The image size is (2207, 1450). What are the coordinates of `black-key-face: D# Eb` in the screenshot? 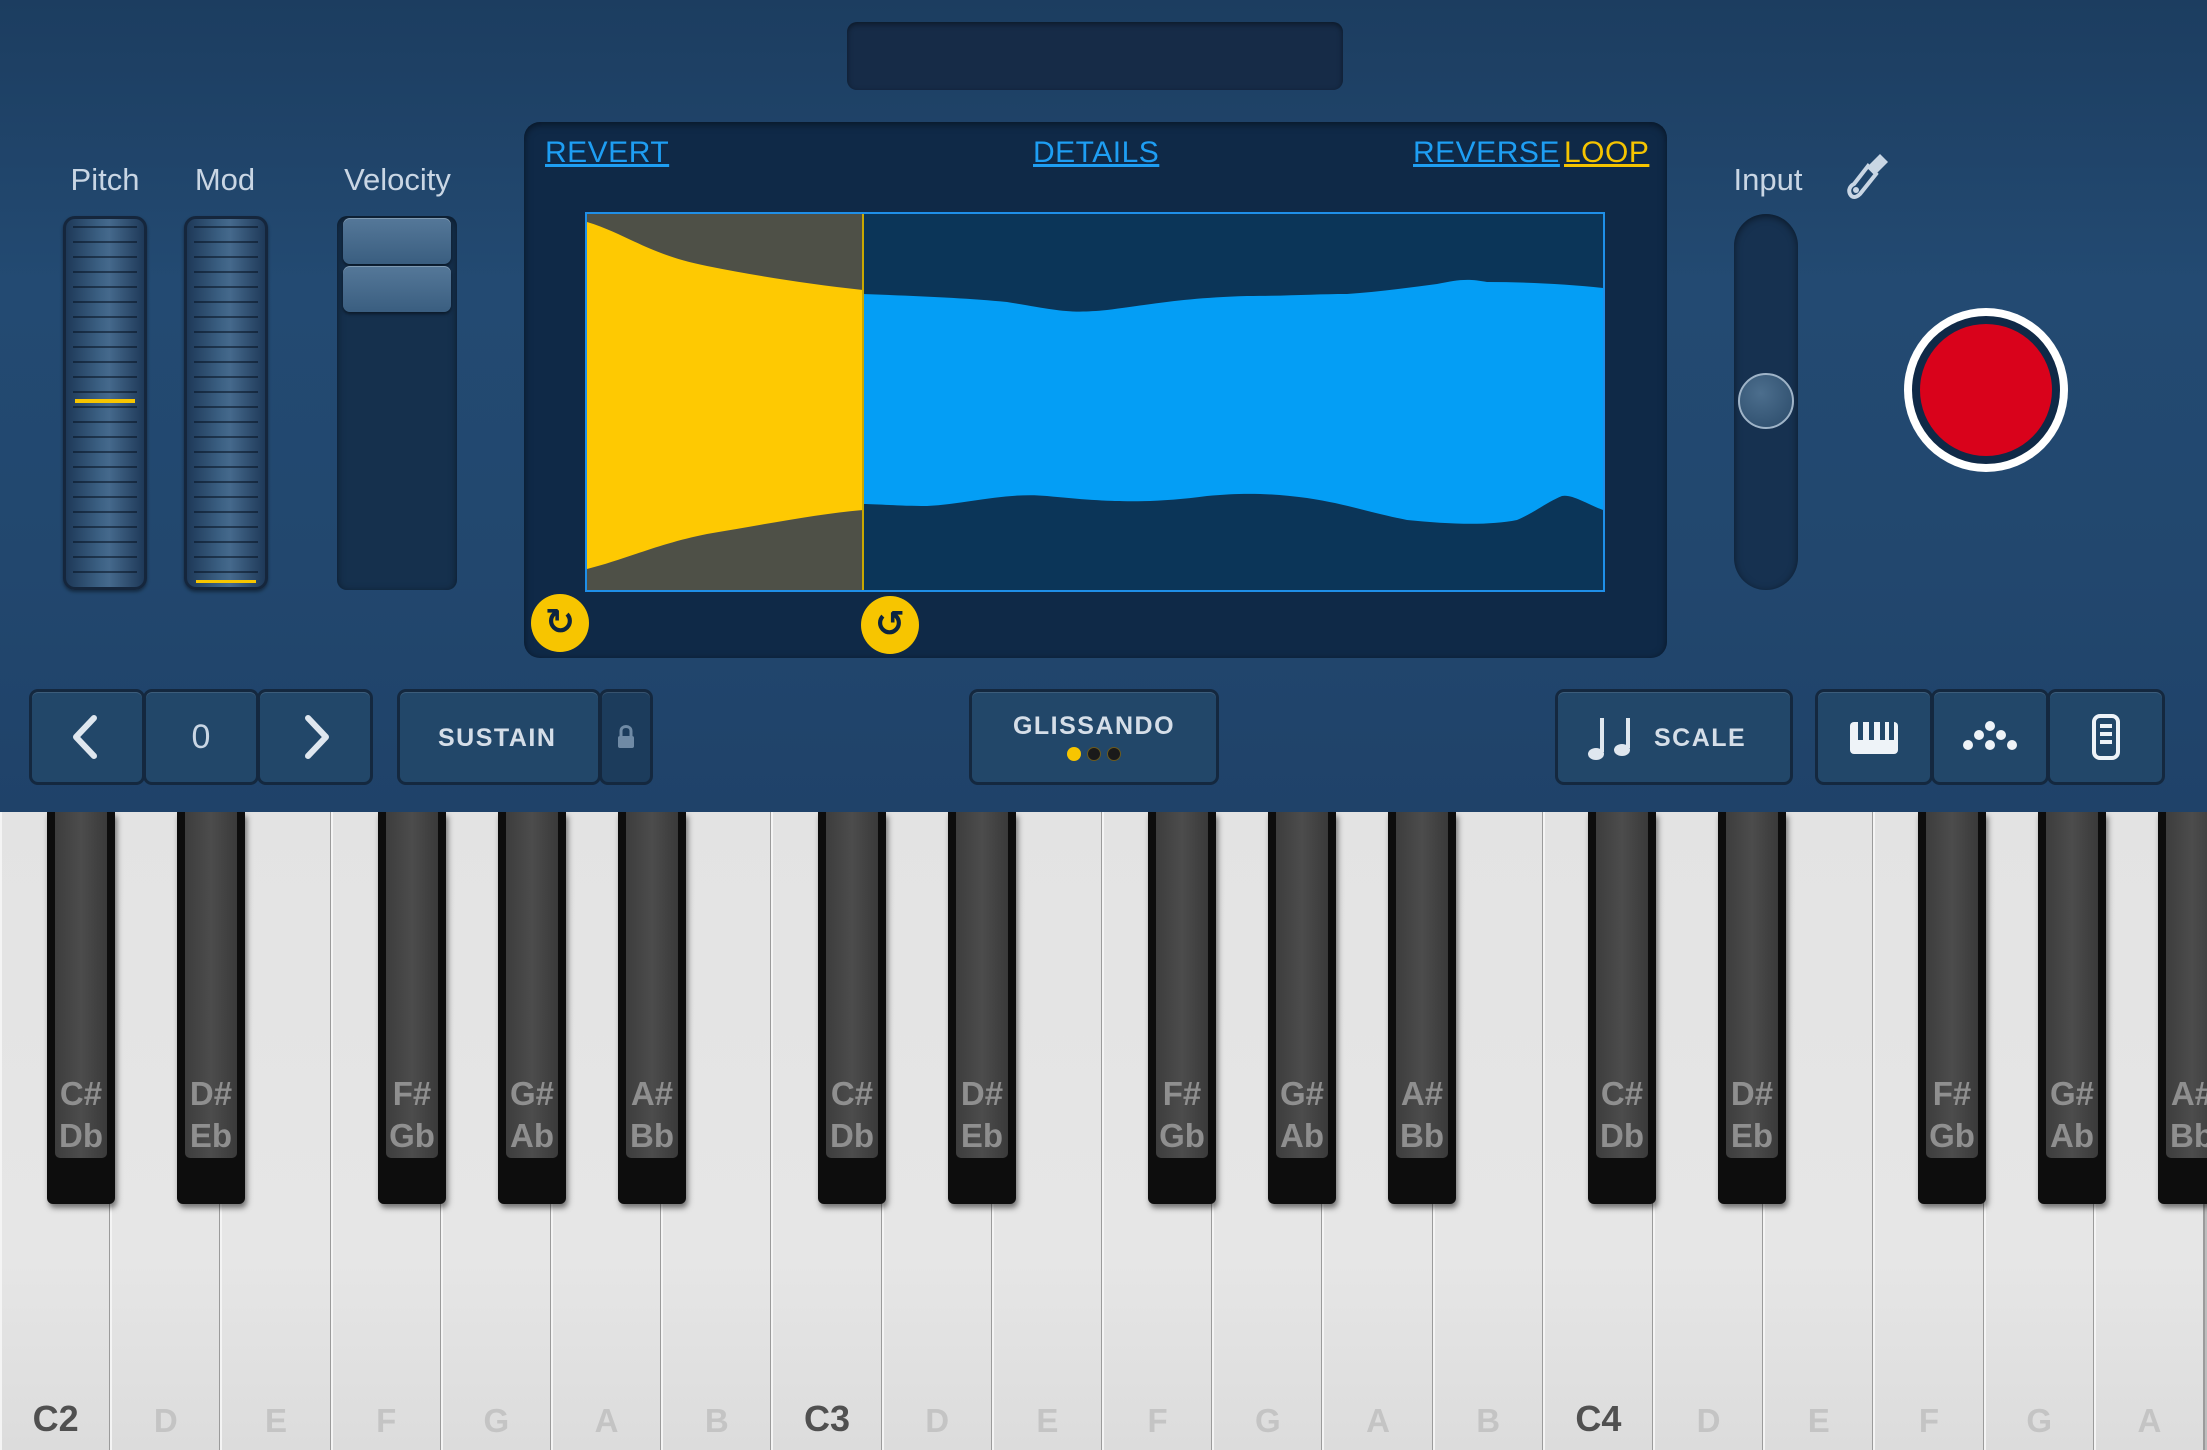 It's located at (982, 985).